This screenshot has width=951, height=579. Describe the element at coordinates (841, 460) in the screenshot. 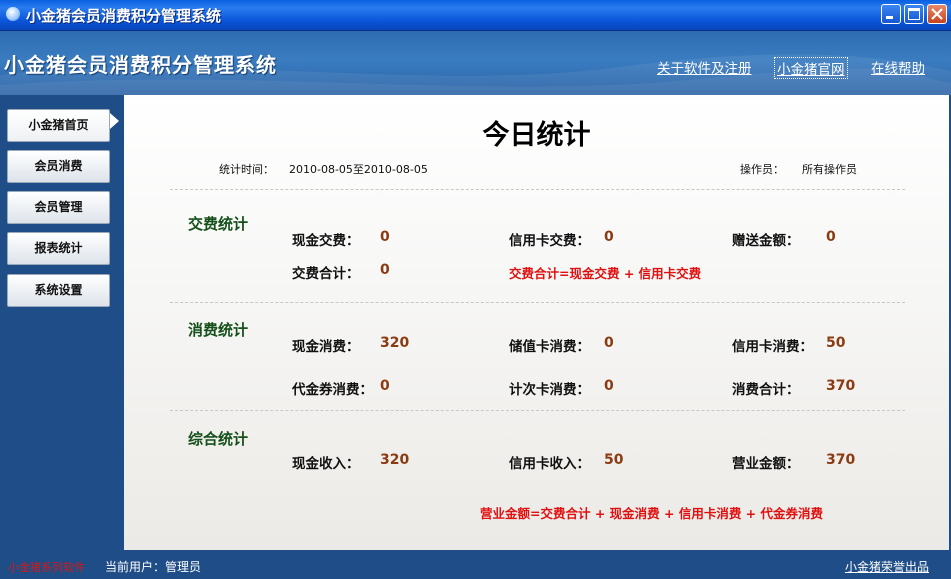

I see `summary-revenue-value: 370` at that location.